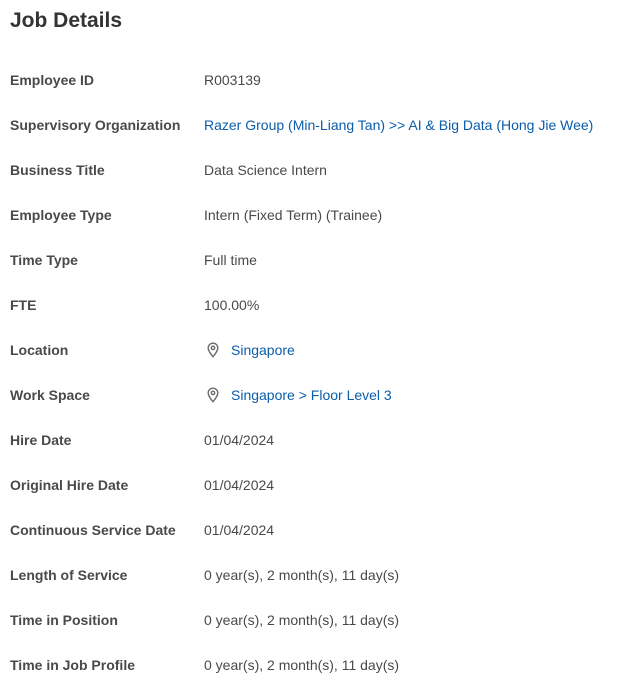 This screenshot has width=622, height=688. What do you see at coordinates (66, 20) in the screenshot?
I see `page-title: Job Details` at bounding box center [66, 20].